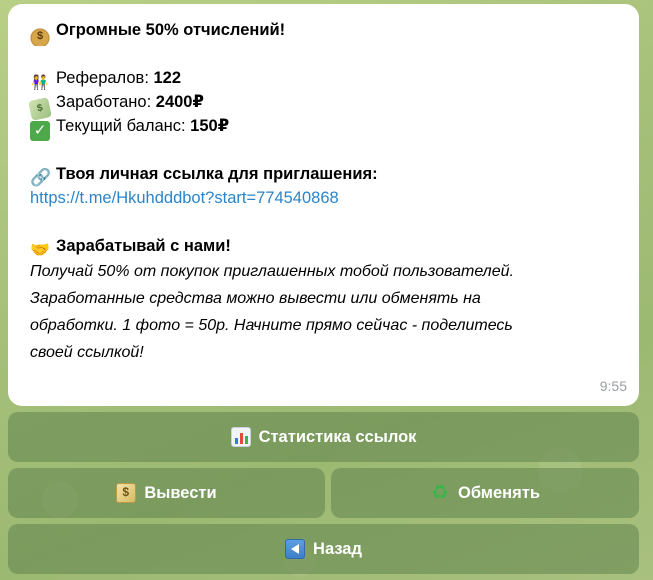  What do you see at coordinates (179, 102) in the screenshot?
I see `earned-value: 2400₽` at bounding box center [179, 102].